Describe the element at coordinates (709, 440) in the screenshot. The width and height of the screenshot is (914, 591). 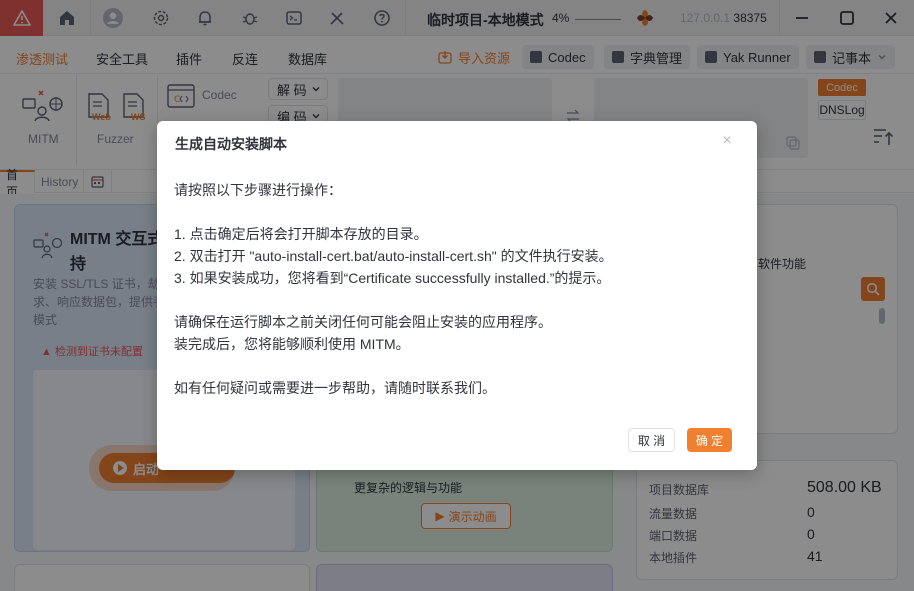
I see `confirm-button: 确 定` at that location.